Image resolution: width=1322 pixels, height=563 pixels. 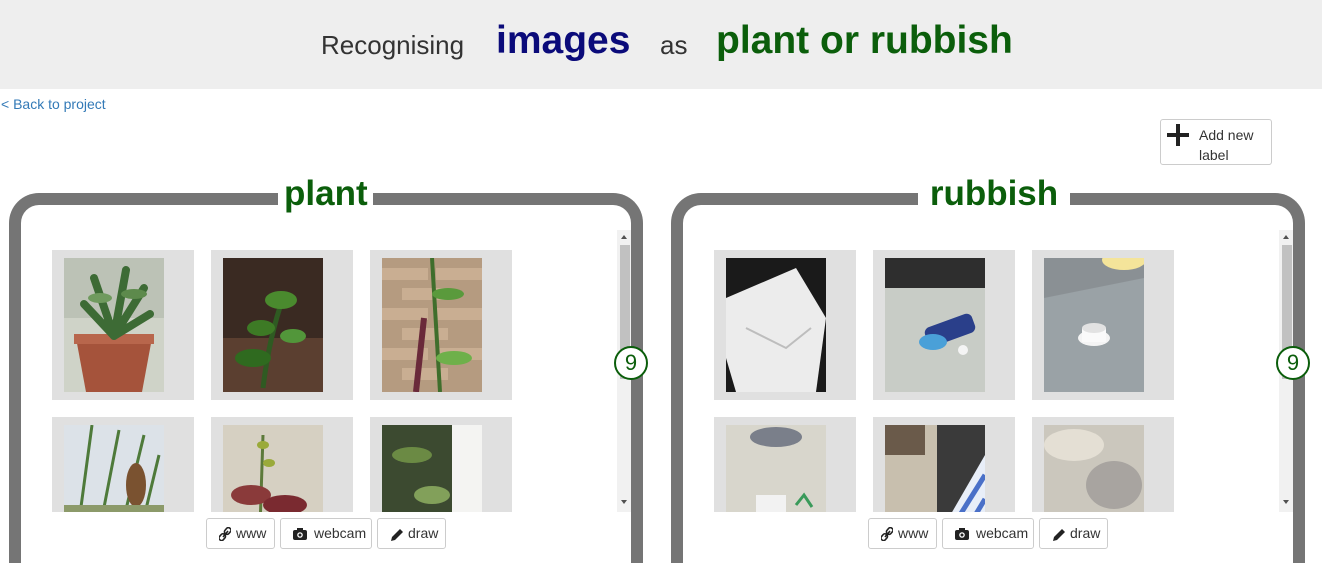 What do you see at coordinates (994, 194) in the screenshot?
I see `bucket-title-rubbish: rubbish` at bounding box center [994, 194].